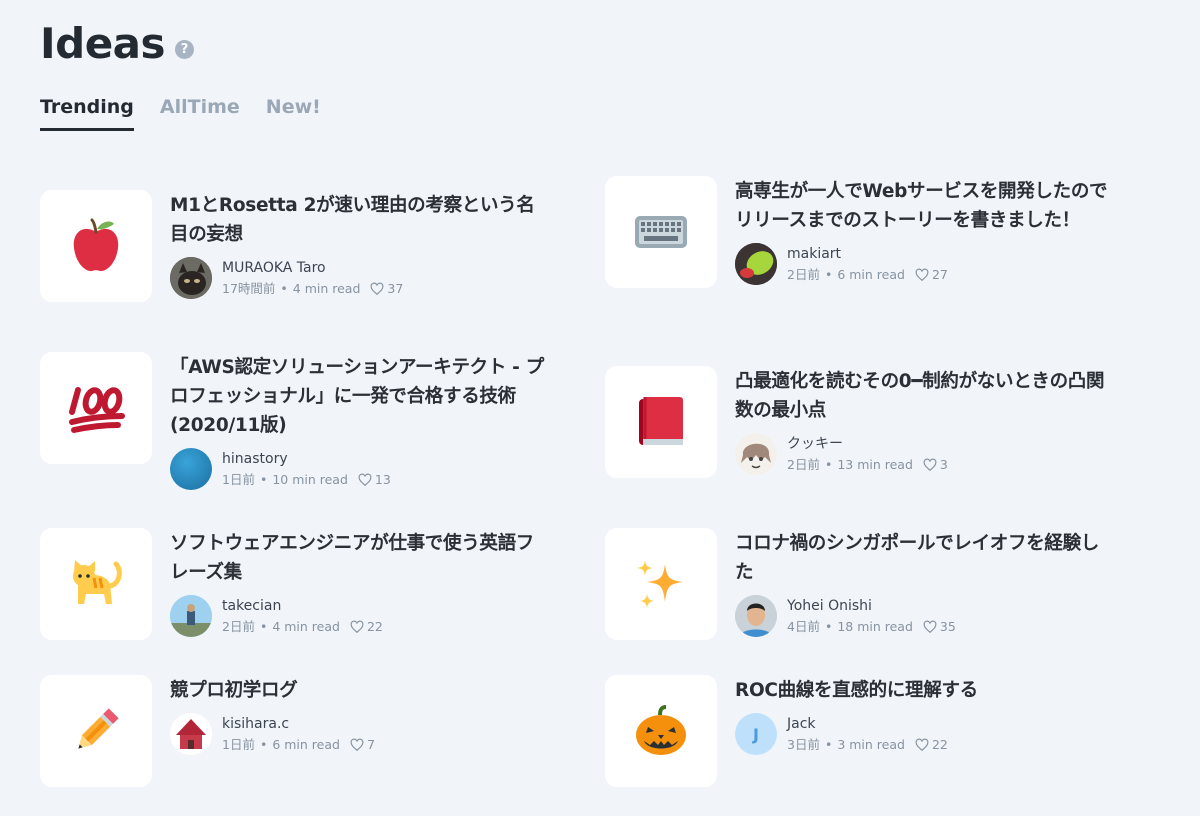 The image size is (1200, 816). I want to click on meta-text: kisihara.c 1日前 • 6 min read 7, so click(298, 734).